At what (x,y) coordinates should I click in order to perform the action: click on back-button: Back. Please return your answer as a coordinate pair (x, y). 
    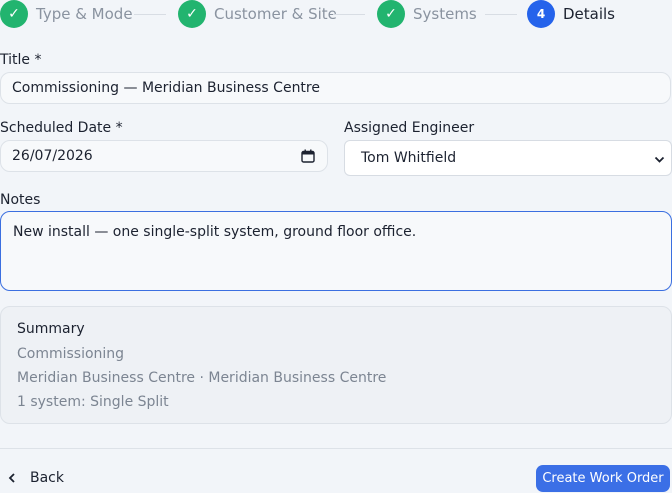
    Looking at the image, I should click on (36, 478).